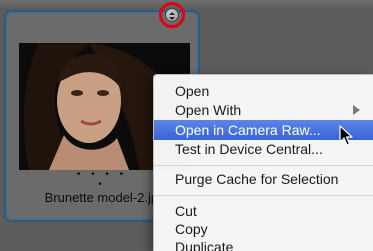 The width and height of the screenshot is (373, 251). Describe the element at coordinates (186, 4) in the screenshot. I see `toolbar-strip` at that location.